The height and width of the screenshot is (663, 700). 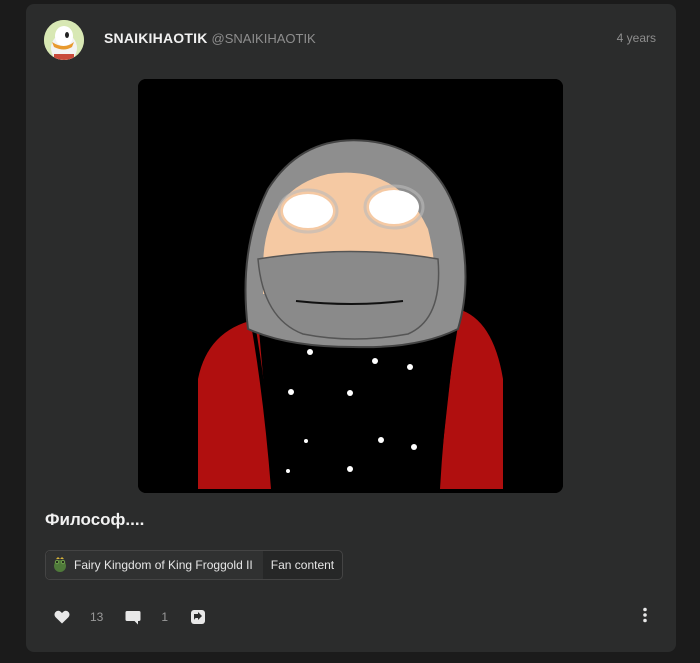 I want to click on frog-icon, so click(x=60, y=564).